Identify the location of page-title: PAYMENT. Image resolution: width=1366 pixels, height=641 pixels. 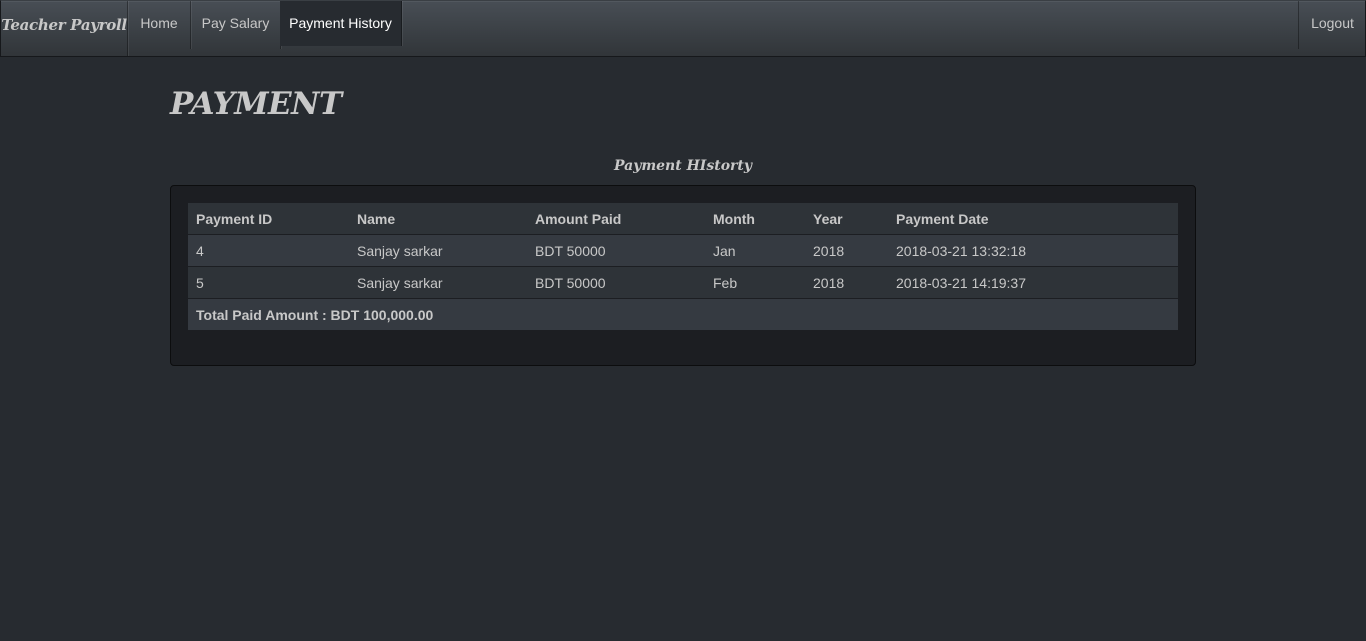
(256, 104).